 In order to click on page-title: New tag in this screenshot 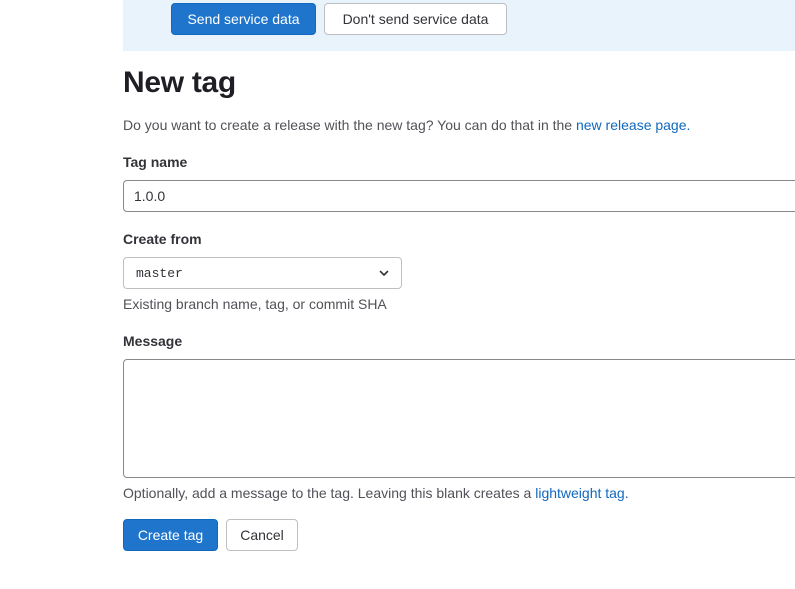, I will do `click(179, 82)`.